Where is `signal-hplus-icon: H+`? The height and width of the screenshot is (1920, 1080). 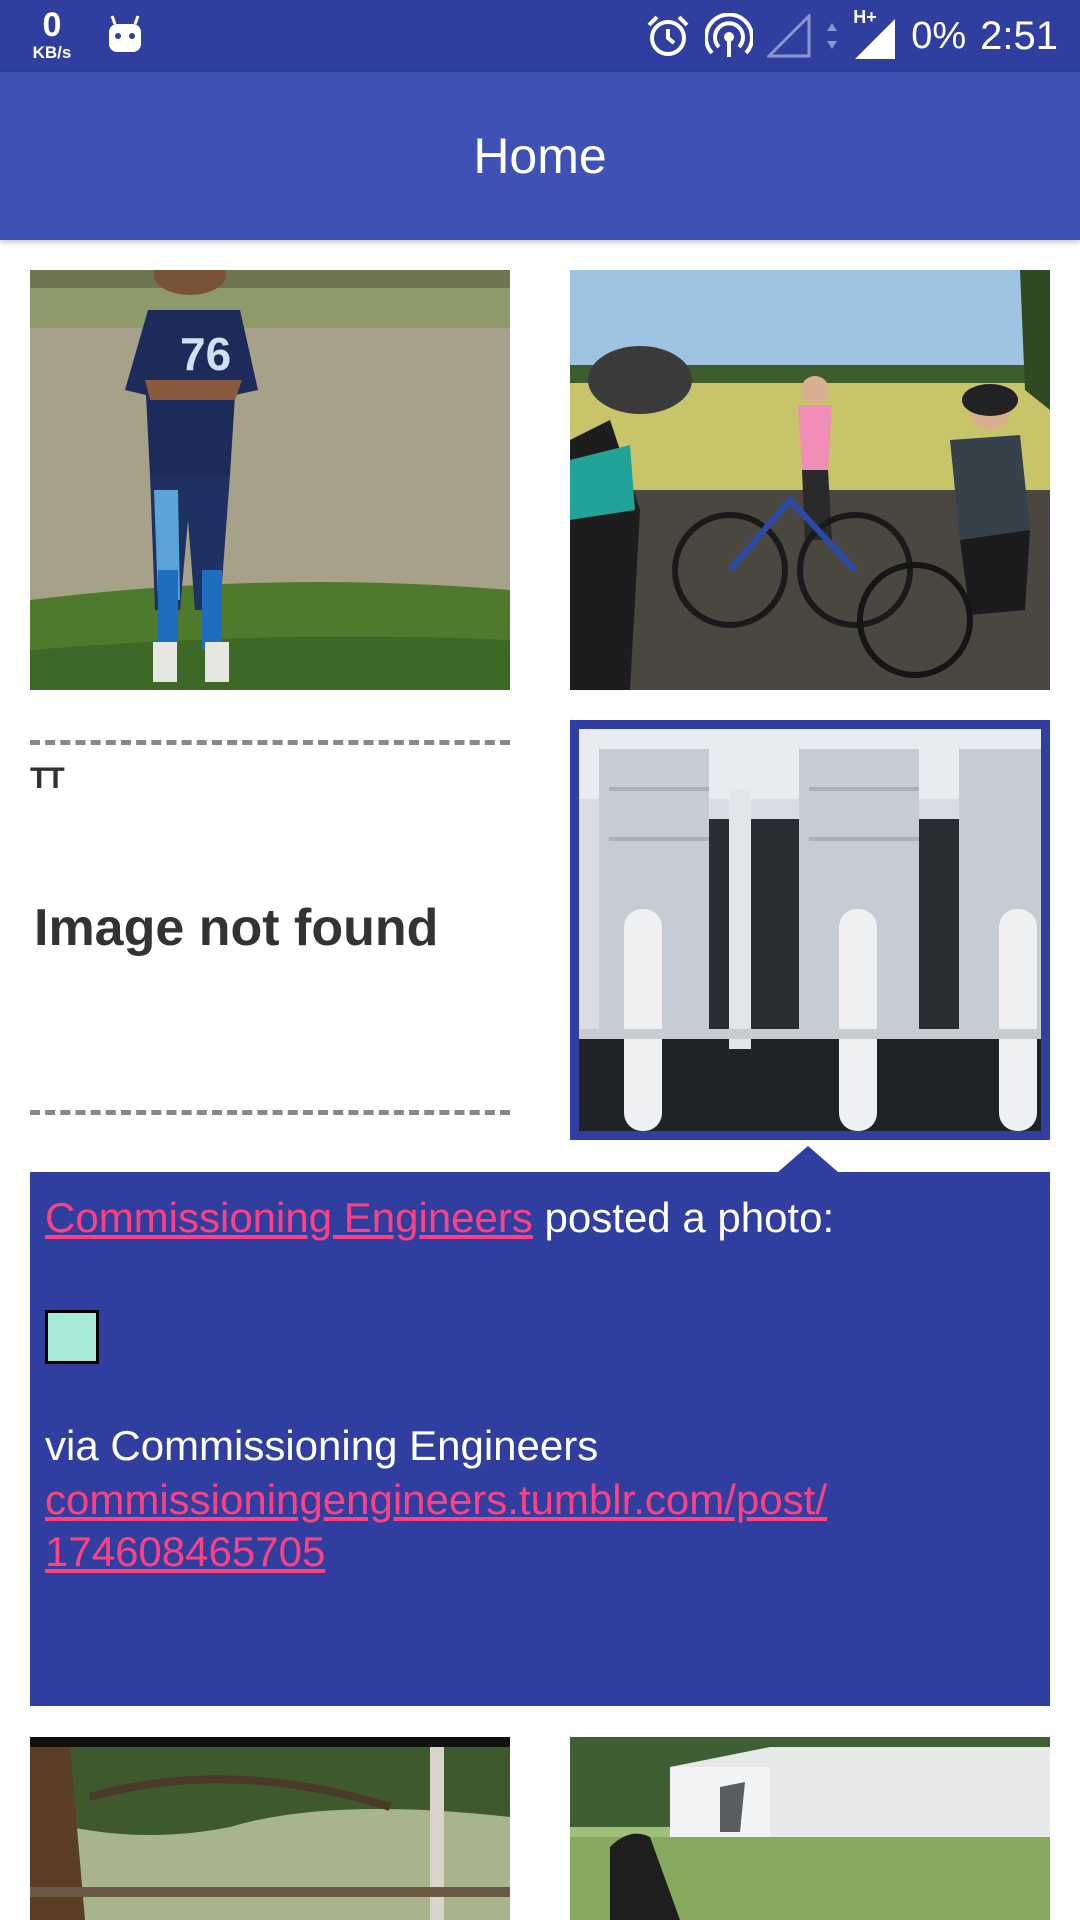
signal-hplus-icon: H+ is located at coordinates (875, 34).